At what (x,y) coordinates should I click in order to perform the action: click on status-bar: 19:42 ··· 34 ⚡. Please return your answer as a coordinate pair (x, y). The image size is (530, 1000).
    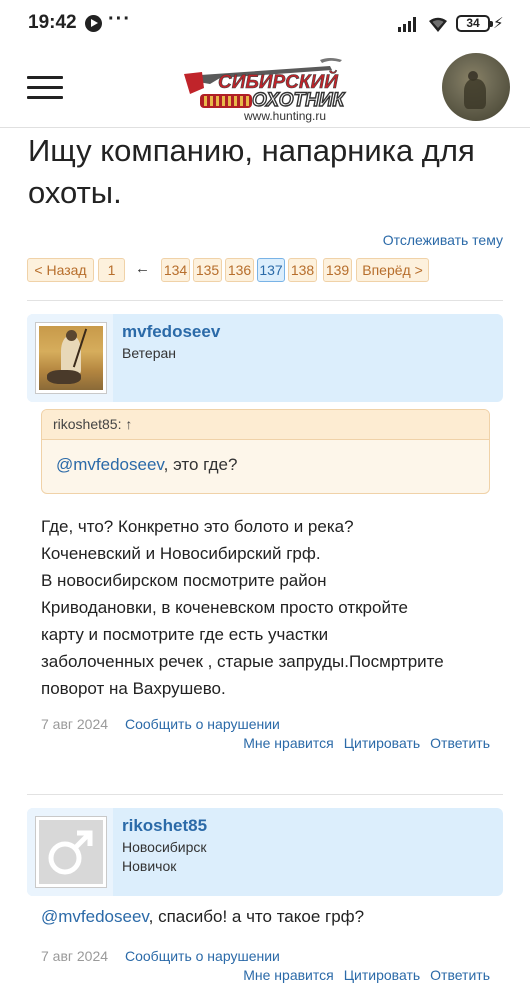
    Looking at the image, I should click on (265, 24).